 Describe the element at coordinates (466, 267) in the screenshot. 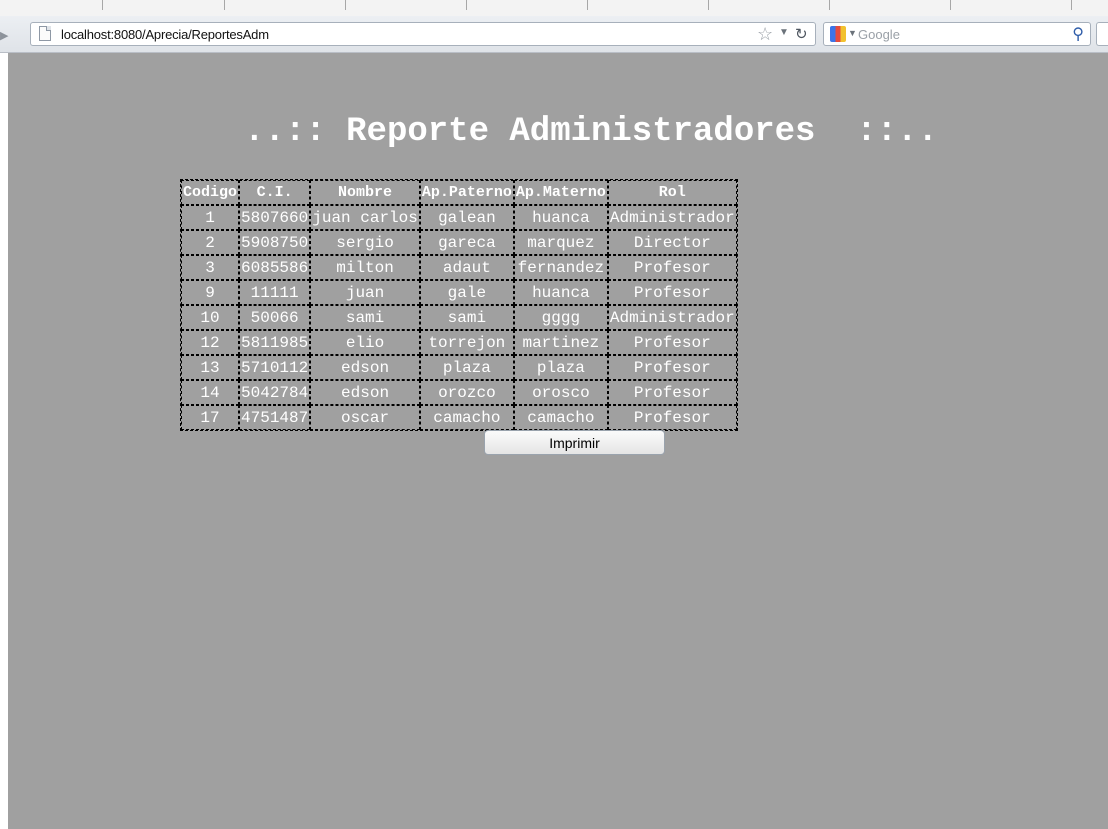

I see `table-cell: adaut` at that location.